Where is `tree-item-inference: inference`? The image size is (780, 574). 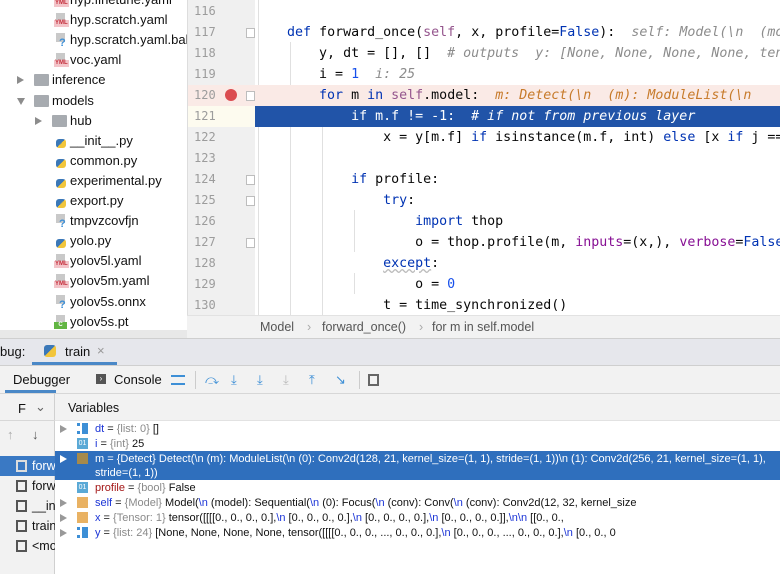 tree-item-inference: inference is located at coordinates (93, 80).